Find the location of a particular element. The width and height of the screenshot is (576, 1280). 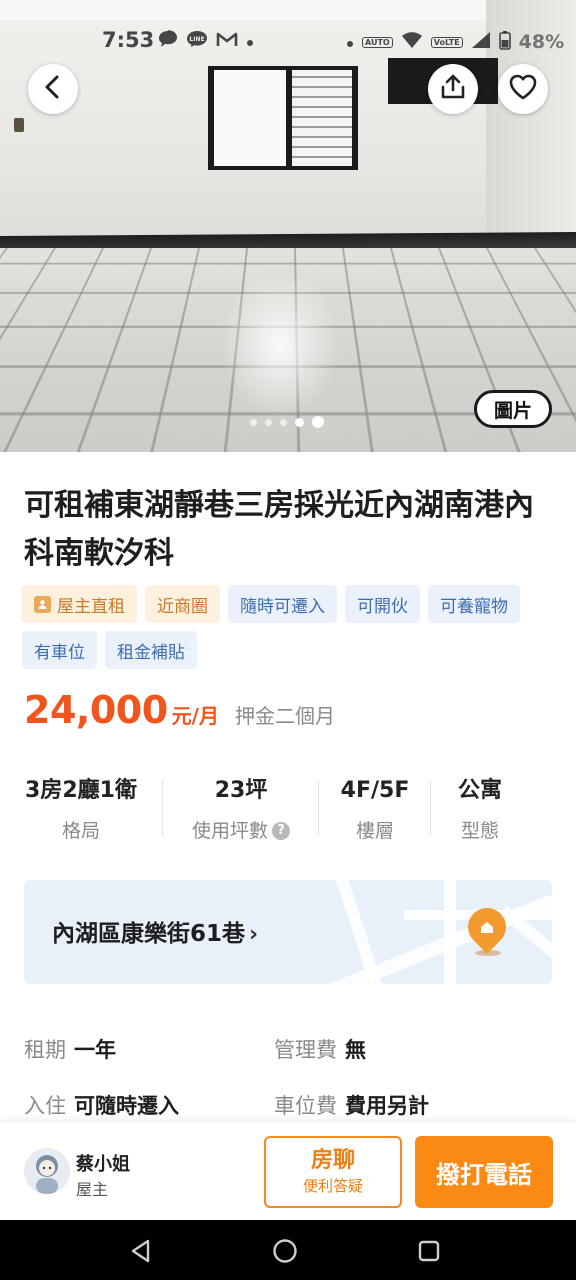

back-button is located at coordinates (53, 89).